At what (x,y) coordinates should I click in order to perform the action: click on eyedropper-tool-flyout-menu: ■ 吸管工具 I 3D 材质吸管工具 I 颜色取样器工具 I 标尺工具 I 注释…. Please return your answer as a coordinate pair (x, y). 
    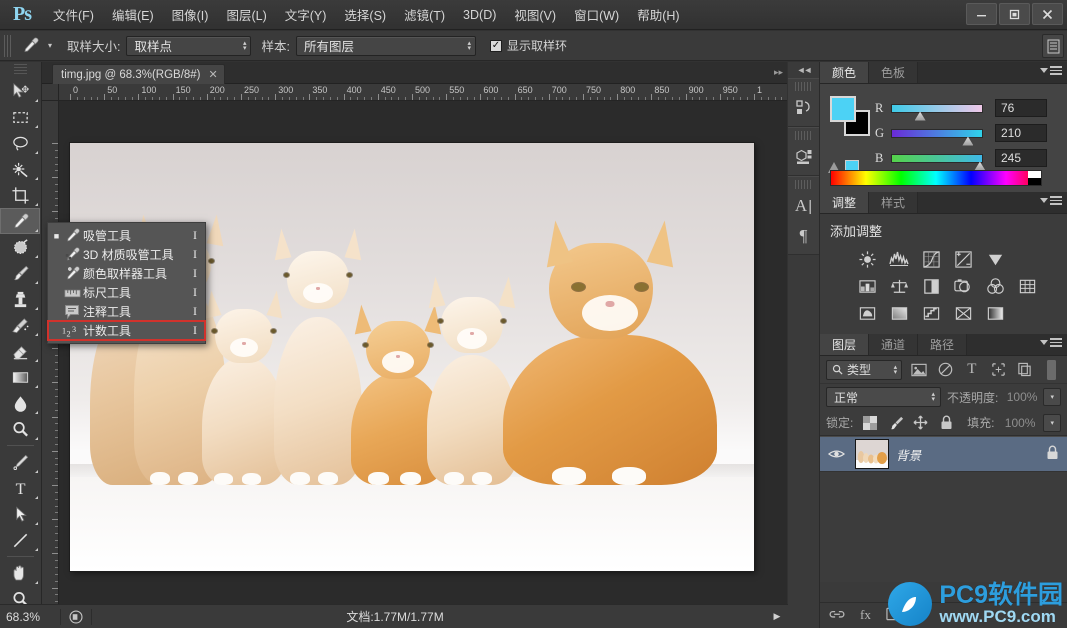
    Looking at the image, I should click on (126, 283).